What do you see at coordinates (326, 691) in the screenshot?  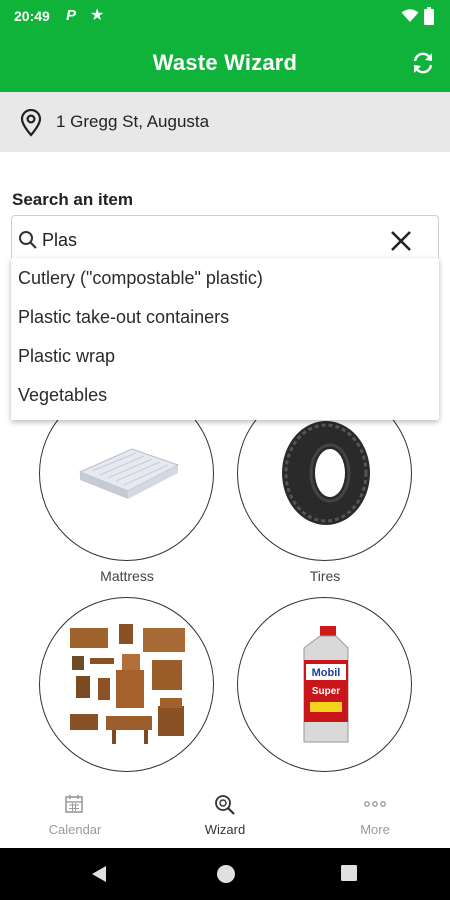 I see `oil-product-text: Super` at bounding box center [326, 691].